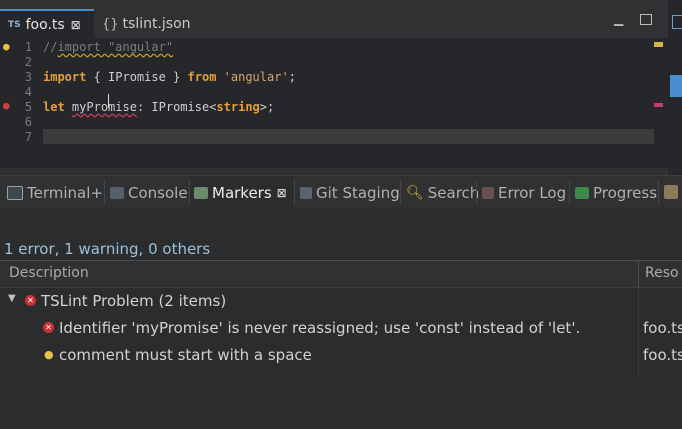  What do you see at coordinates (115, 47) in the screenshot?
I see `comment-text: import "angular"` at bounding box center [115, 47].